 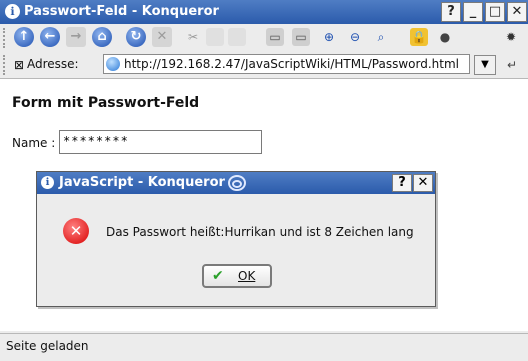 What do you see at coordinates (451, 12) in the screenshot?
I see `help-button: ?` at bounding box center [451, 12].